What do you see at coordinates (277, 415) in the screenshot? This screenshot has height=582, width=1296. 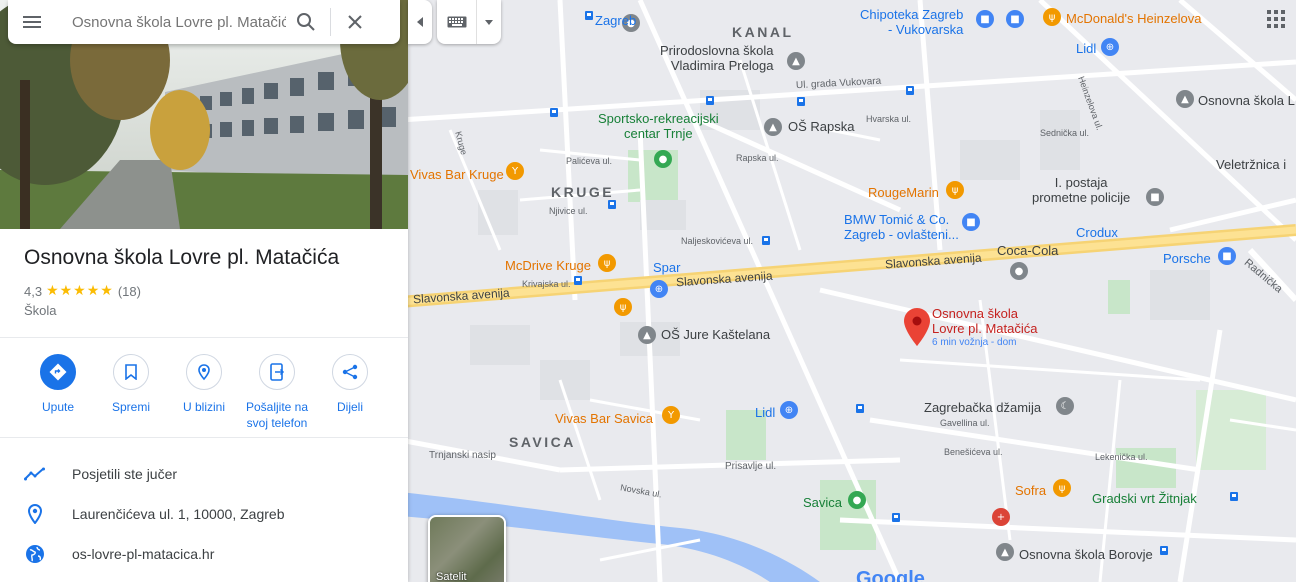 I see `send-to-phone-label: Pošaljite na svoj telefon` at bounding box center [277, 415].